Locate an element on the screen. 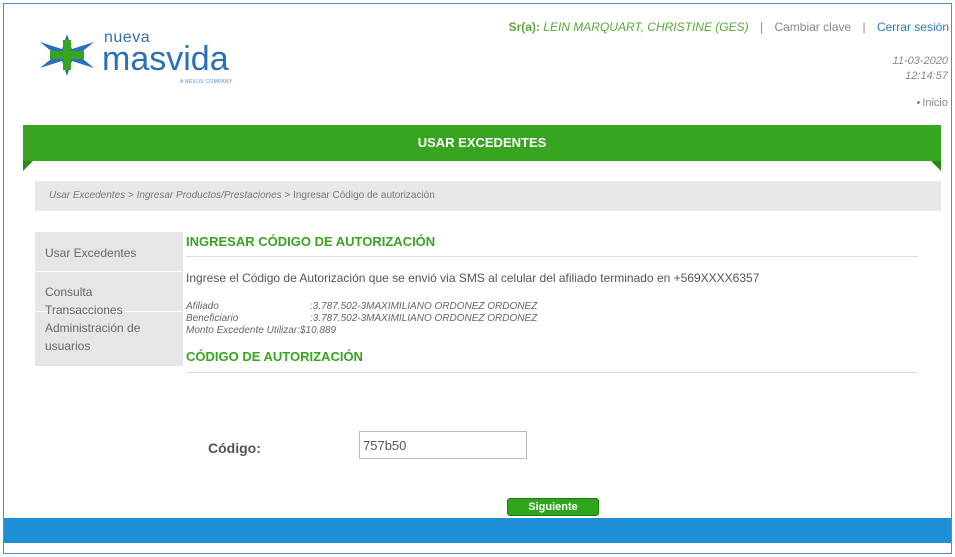  home-link: • Inicio is located at coordinates (932, 103).